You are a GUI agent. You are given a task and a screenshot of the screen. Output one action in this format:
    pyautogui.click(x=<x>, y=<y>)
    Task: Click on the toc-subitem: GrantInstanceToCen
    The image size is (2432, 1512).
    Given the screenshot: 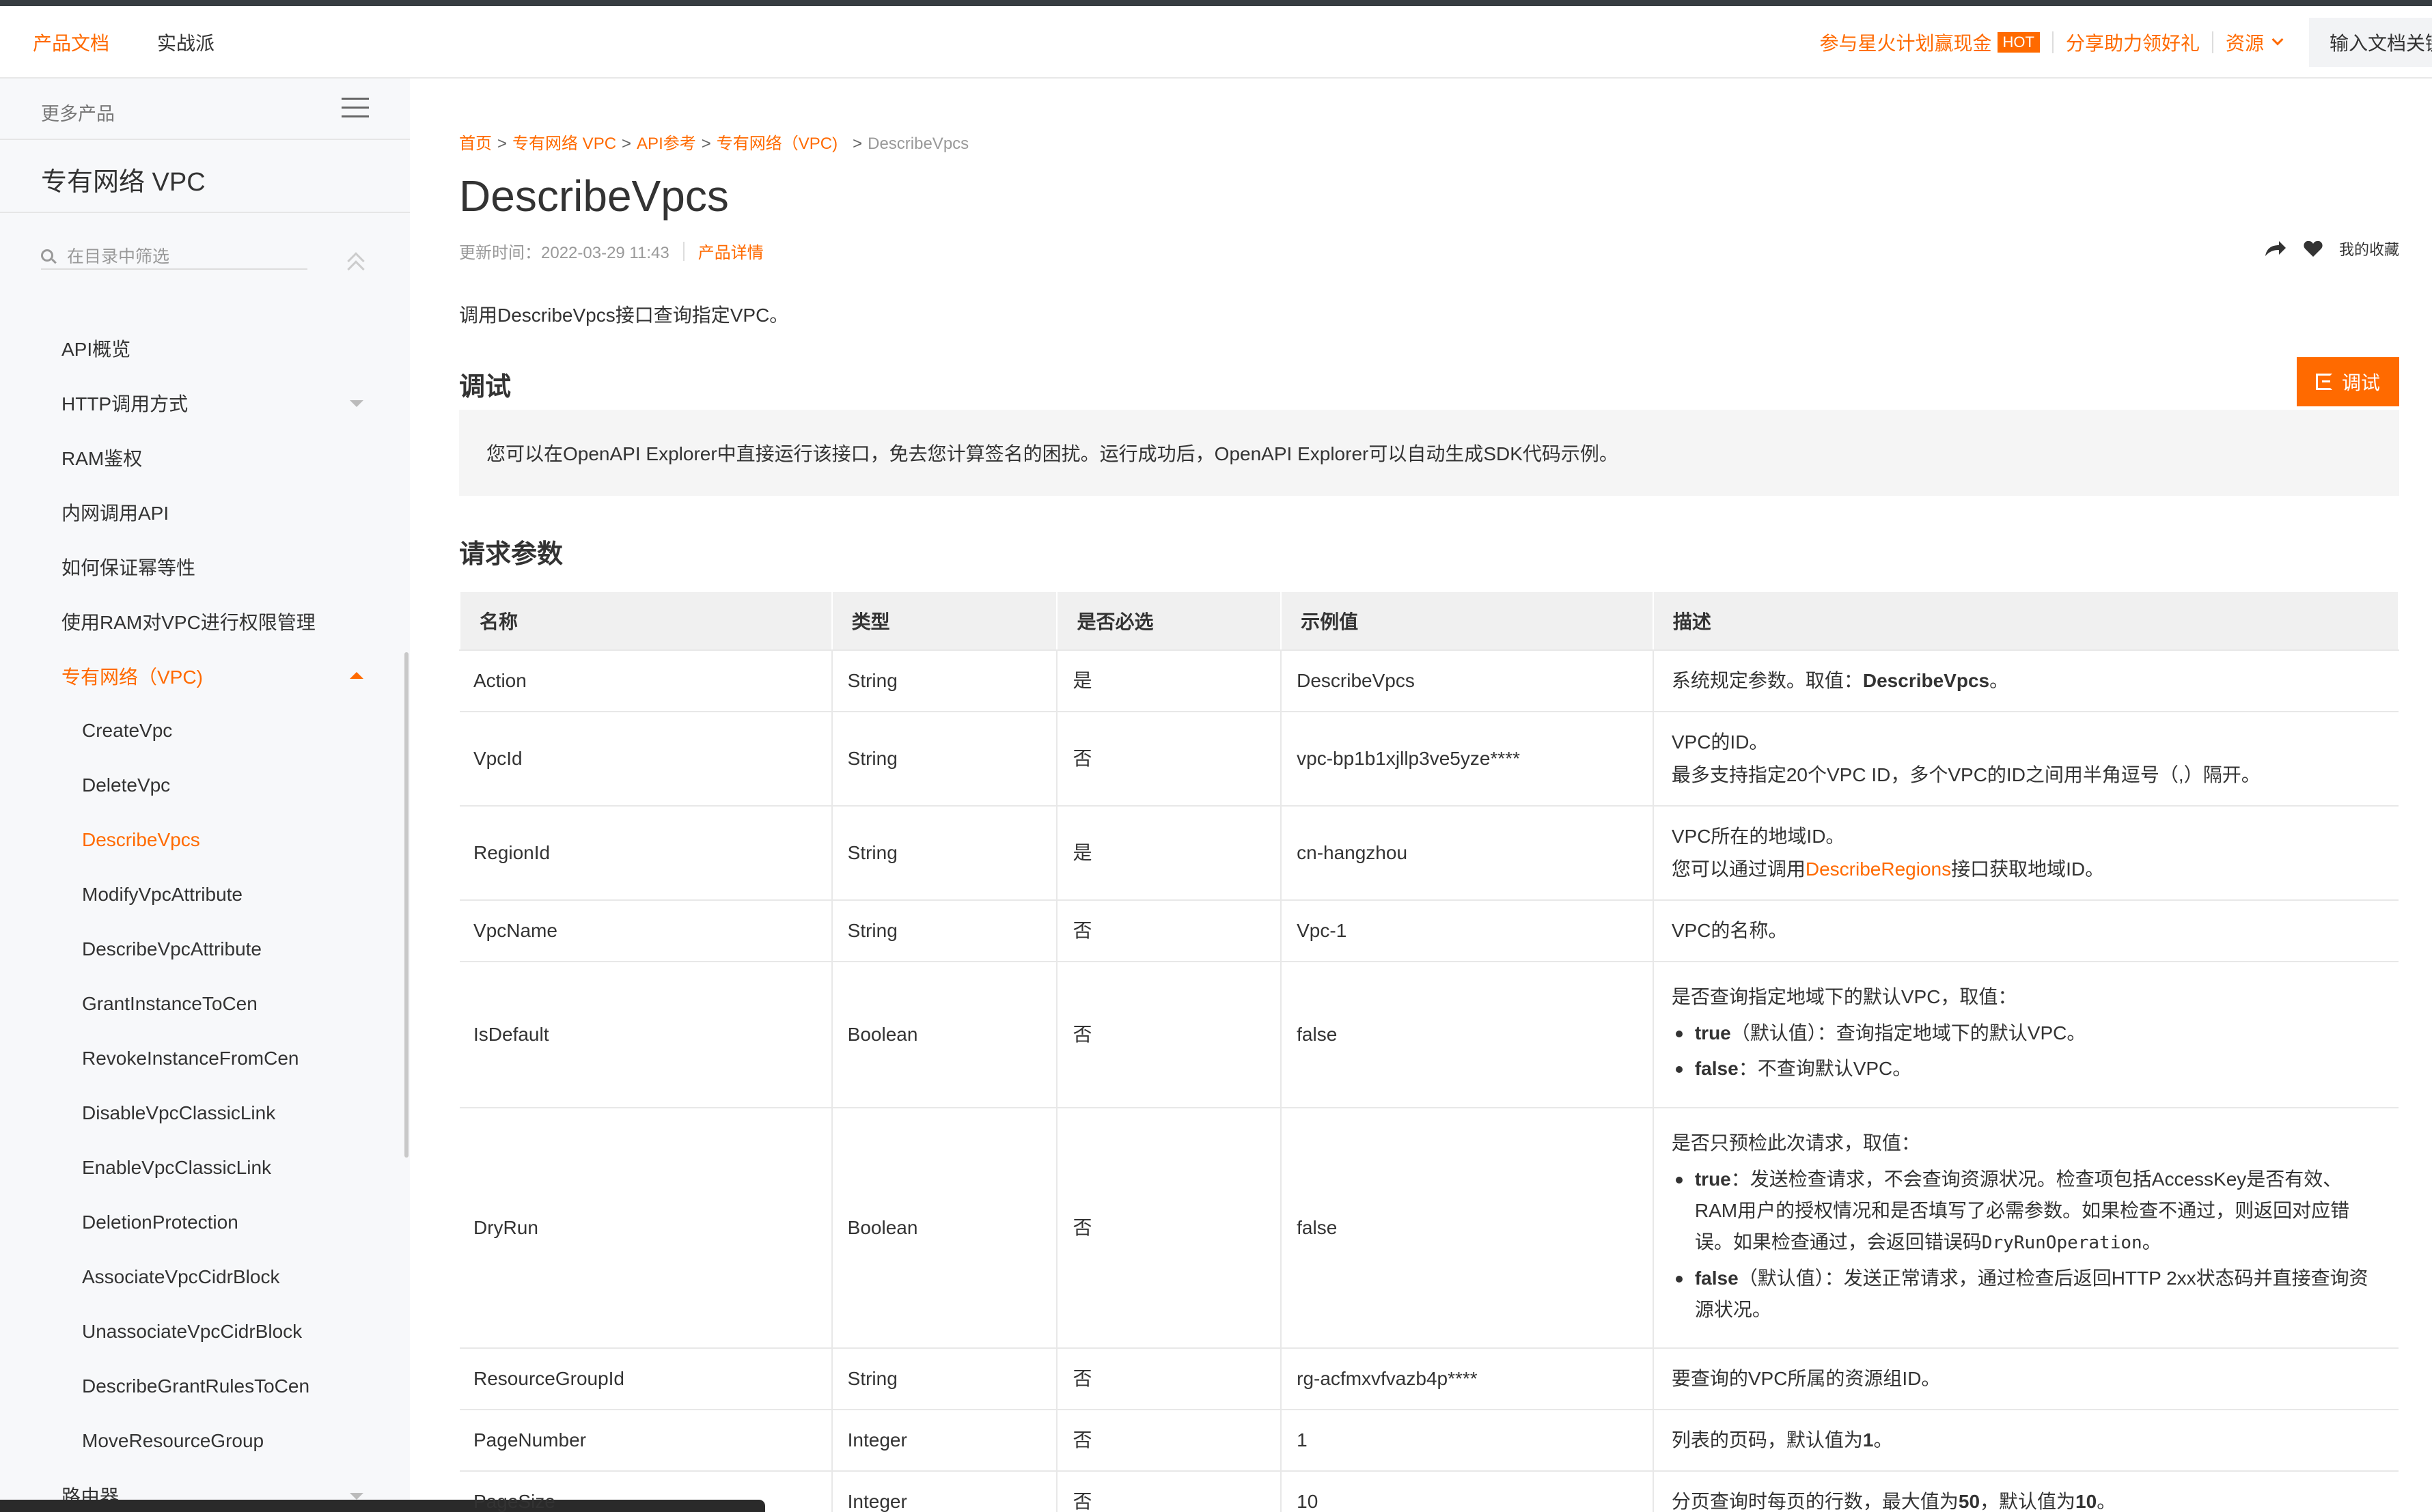 What is the action you would take?
    pyautogui.click(x=205, y=1004)
    